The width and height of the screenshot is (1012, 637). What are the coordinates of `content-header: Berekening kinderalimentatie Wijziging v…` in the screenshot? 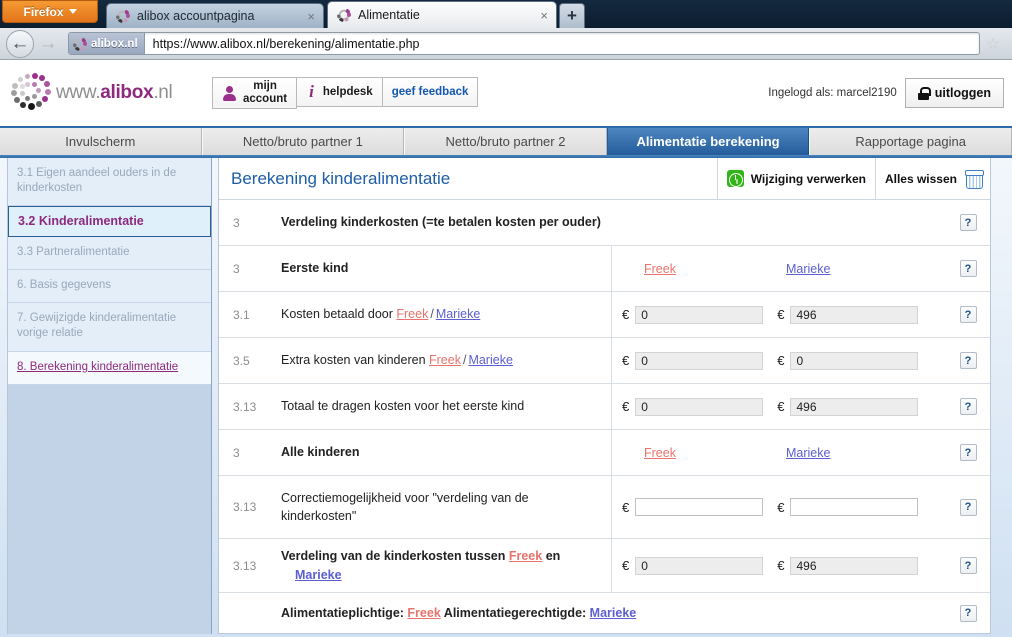 It's located at (604, 179).